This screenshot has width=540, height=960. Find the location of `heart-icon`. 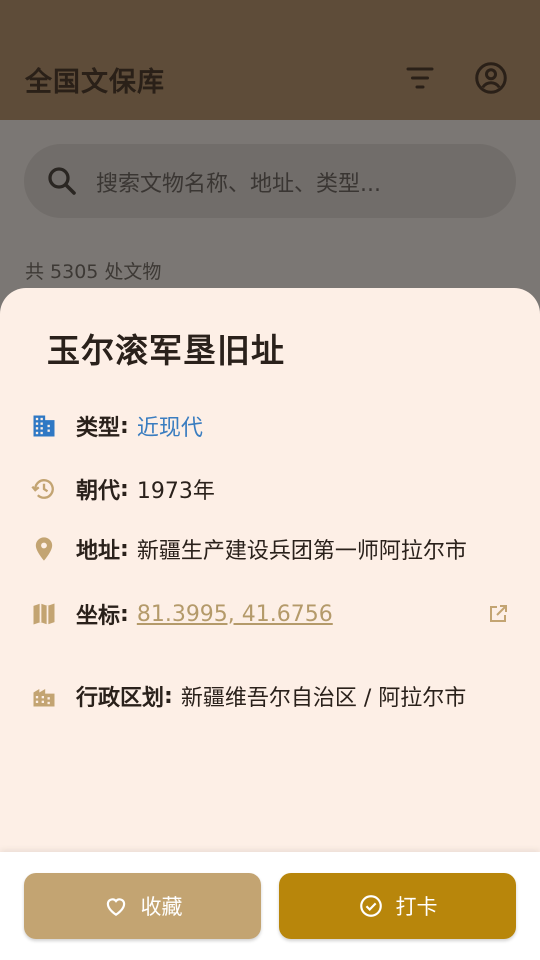

heart-icon is located at coordinates (116, 906).